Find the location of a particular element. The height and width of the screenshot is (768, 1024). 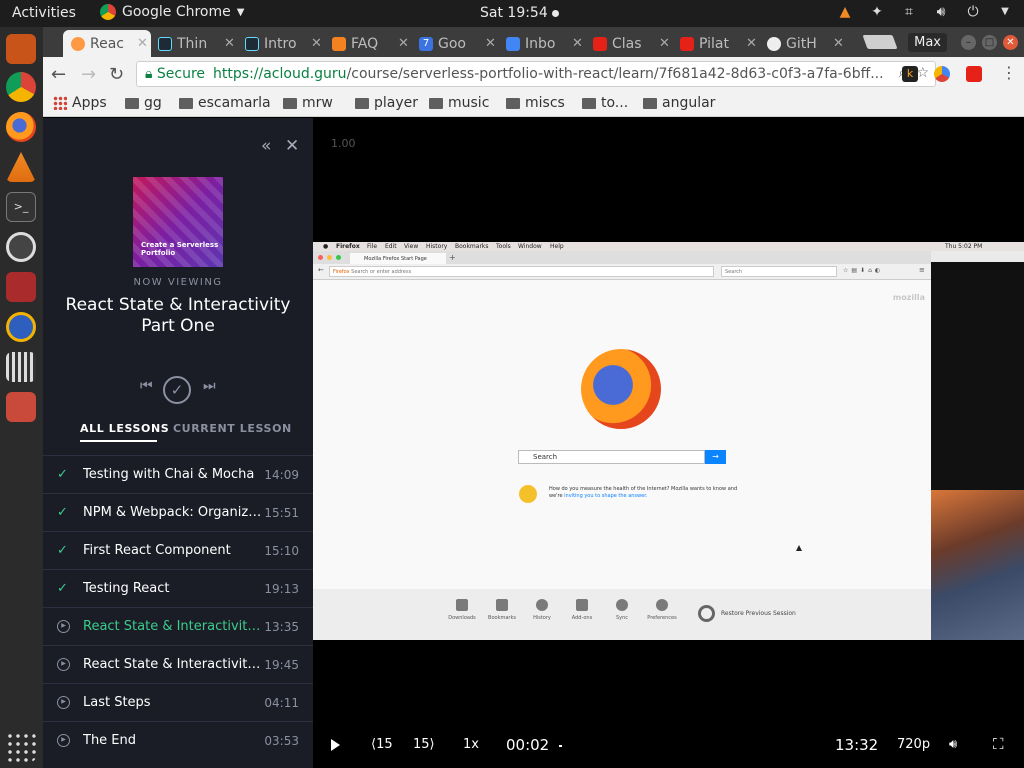

new-tab-button is located at coordinates (880, 42).